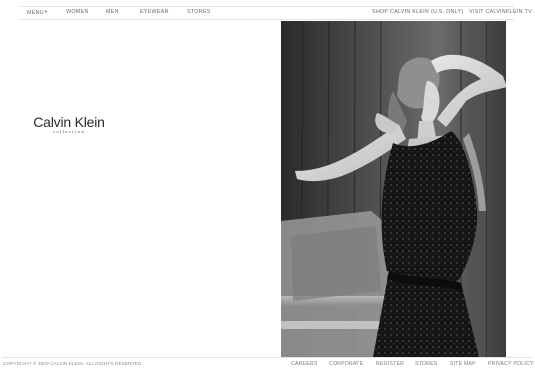 The height and width of the screenshot is (369, 535). What do you see at coordinates (426, 364) in the screenshot?
I see `footer-link-stores: STORES` at bounding box center [426, 364].